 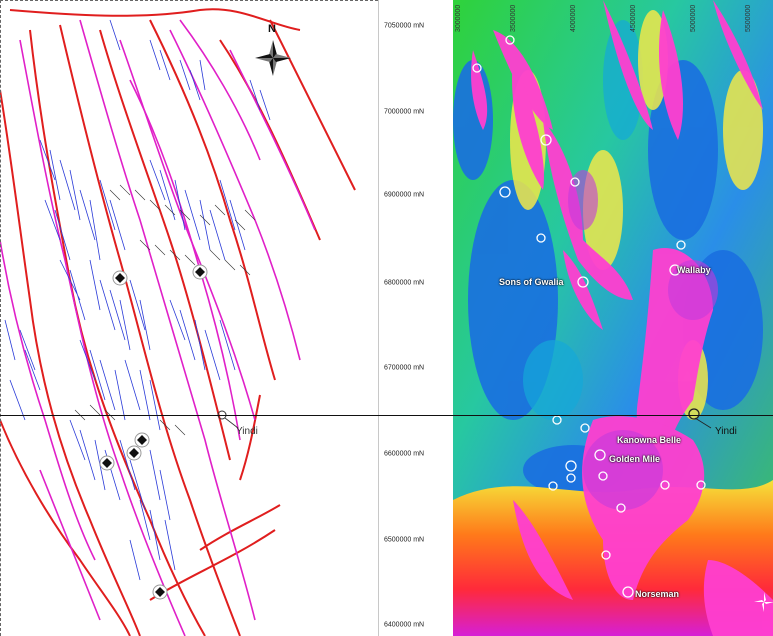 What do you see at coordinates (153, 432) in the screenshot?
I see `mine-markers` at bounding box center [153, 432].